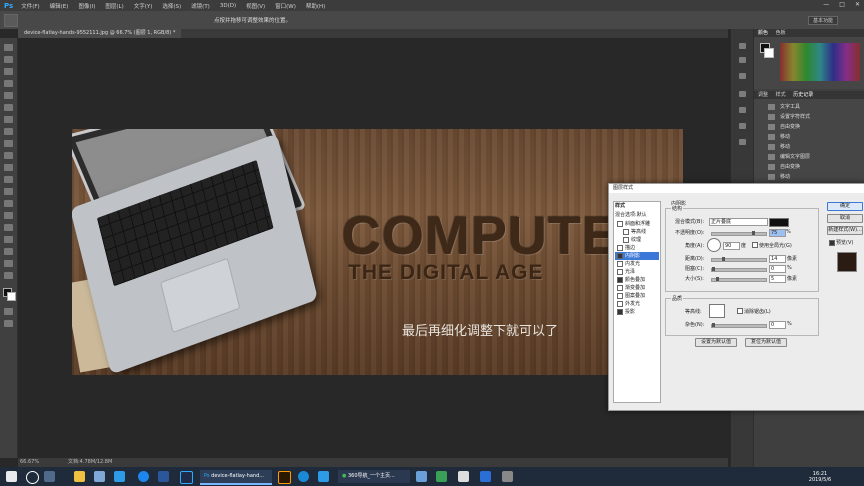 The height and width of the screenshot is (486, 864). I want to click on current-tool-icon, so click(11, 20).